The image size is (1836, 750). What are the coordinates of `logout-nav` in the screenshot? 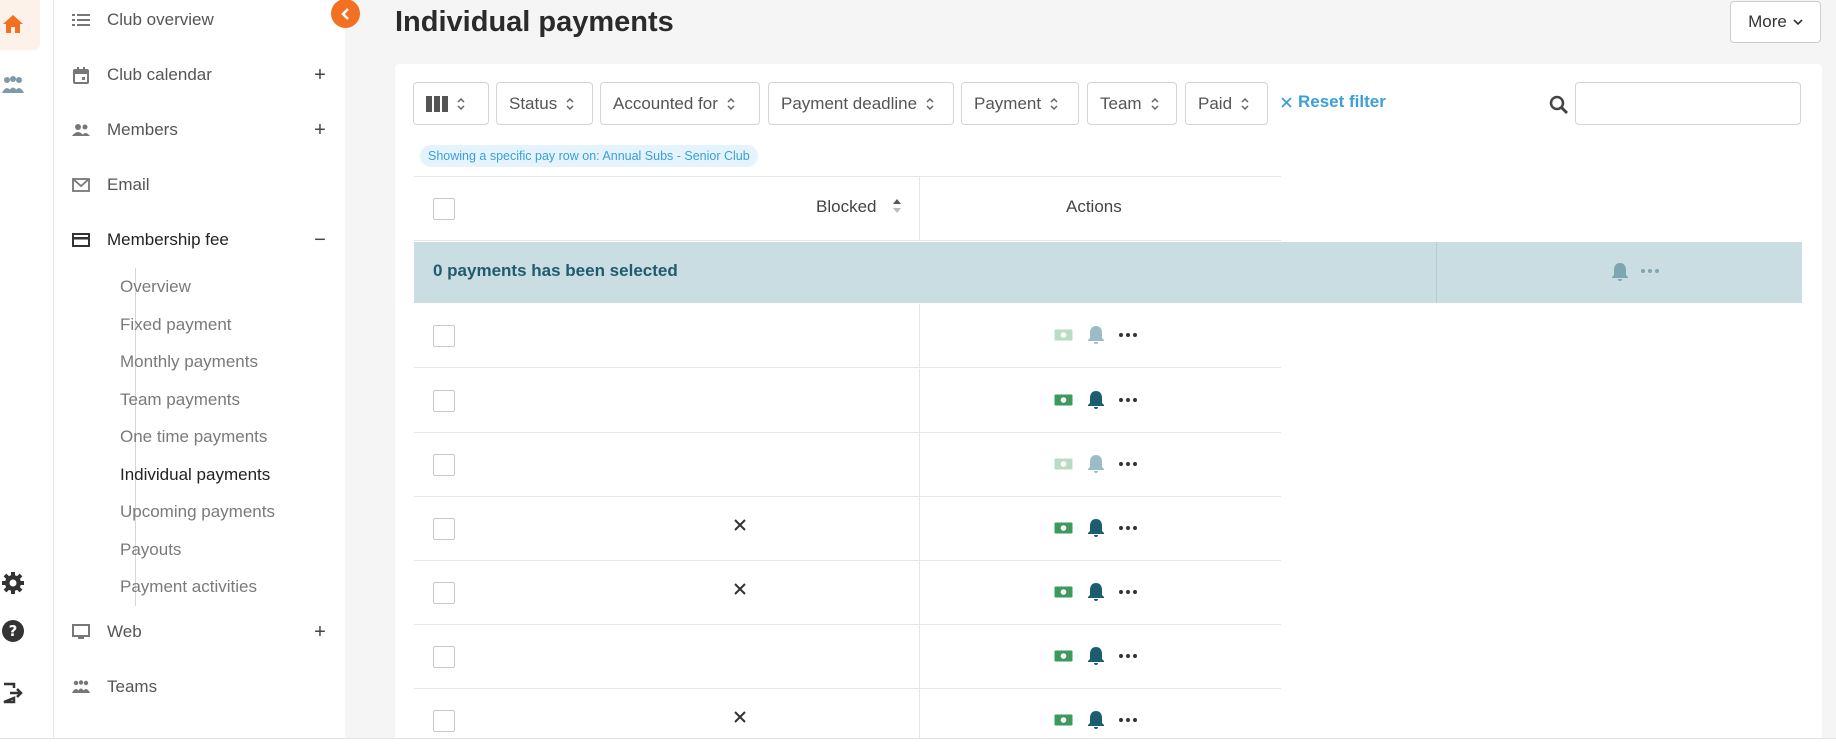 It's located at (13, 693).